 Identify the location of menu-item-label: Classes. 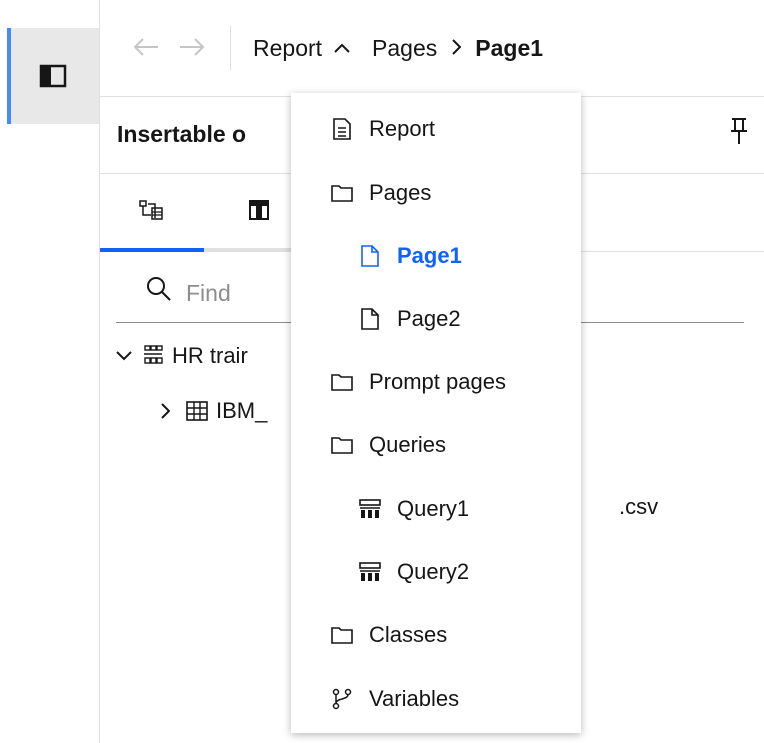
(408, 634).